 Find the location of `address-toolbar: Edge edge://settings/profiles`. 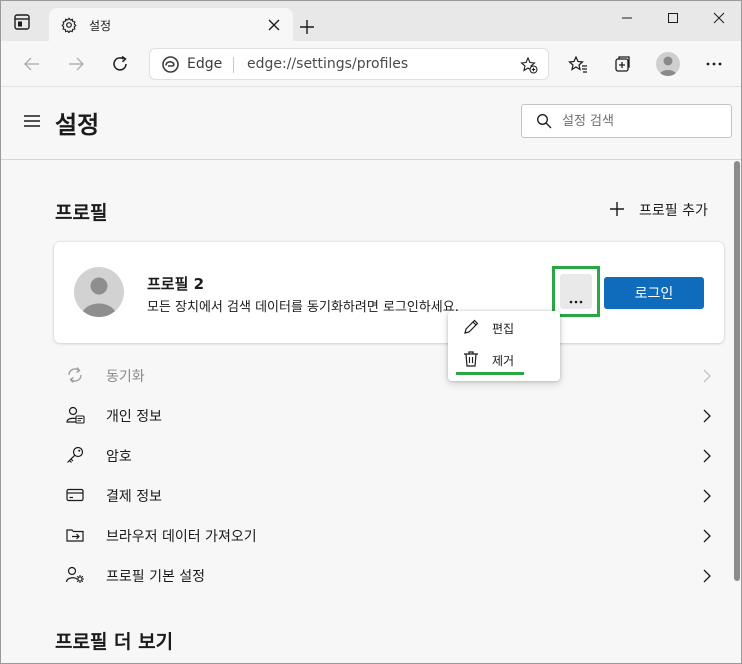

address-toolbar: Edge edge://settings/profiles is located at coordinates (371, 64).